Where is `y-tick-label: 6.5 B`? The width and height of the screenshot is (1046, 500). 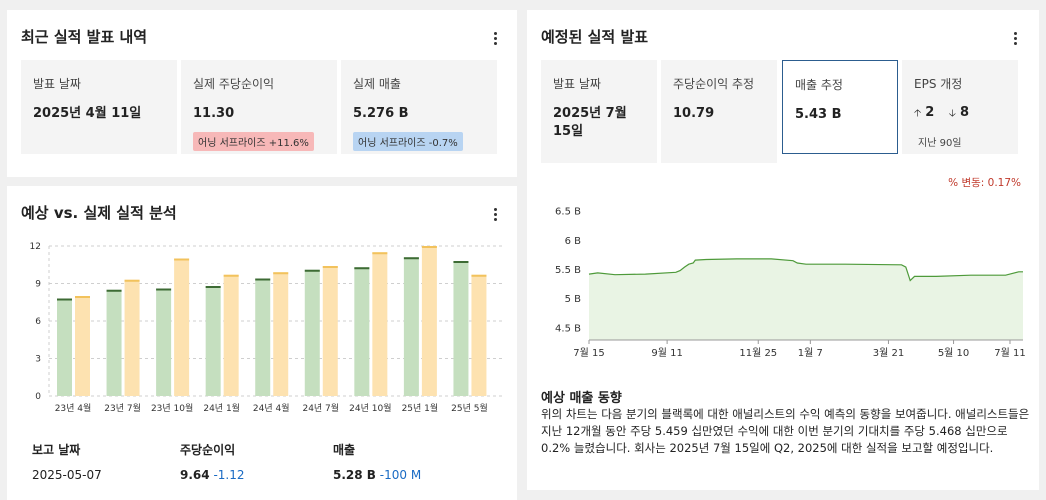
y-tick-label: 6.5 B is located at coordinates (568, 212).